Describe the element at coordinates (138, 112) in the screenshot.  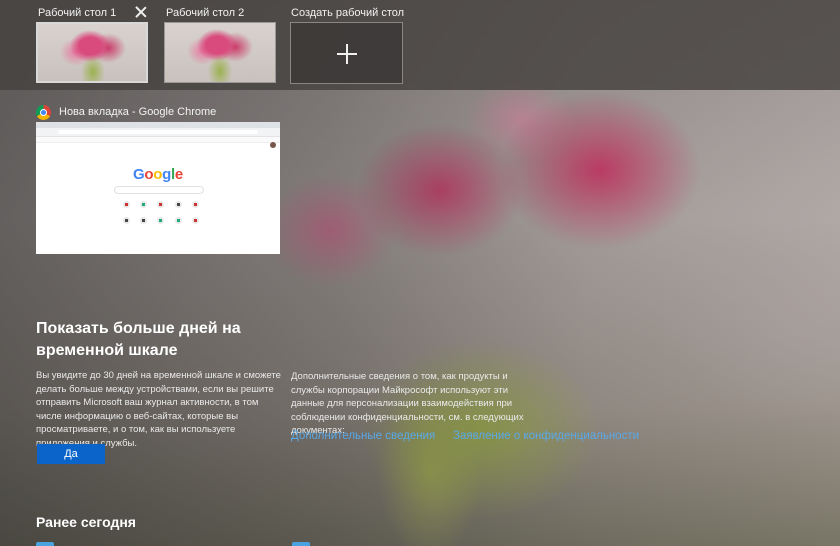
I see `window-title: Нова вкладка - Google Chrome` at that location.